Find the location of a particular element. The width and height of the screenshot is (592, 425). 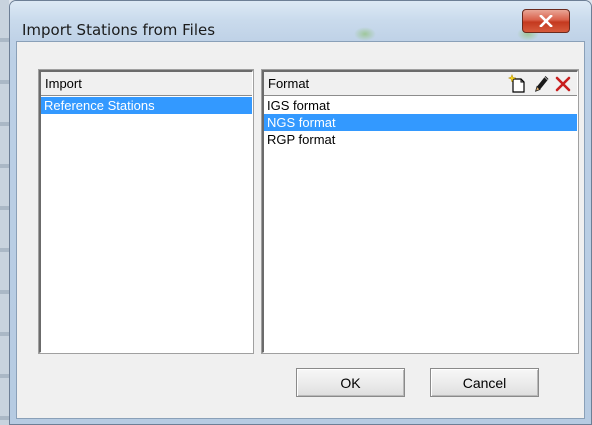

cancel-button: Cancel is located at coordinates (484, 382).